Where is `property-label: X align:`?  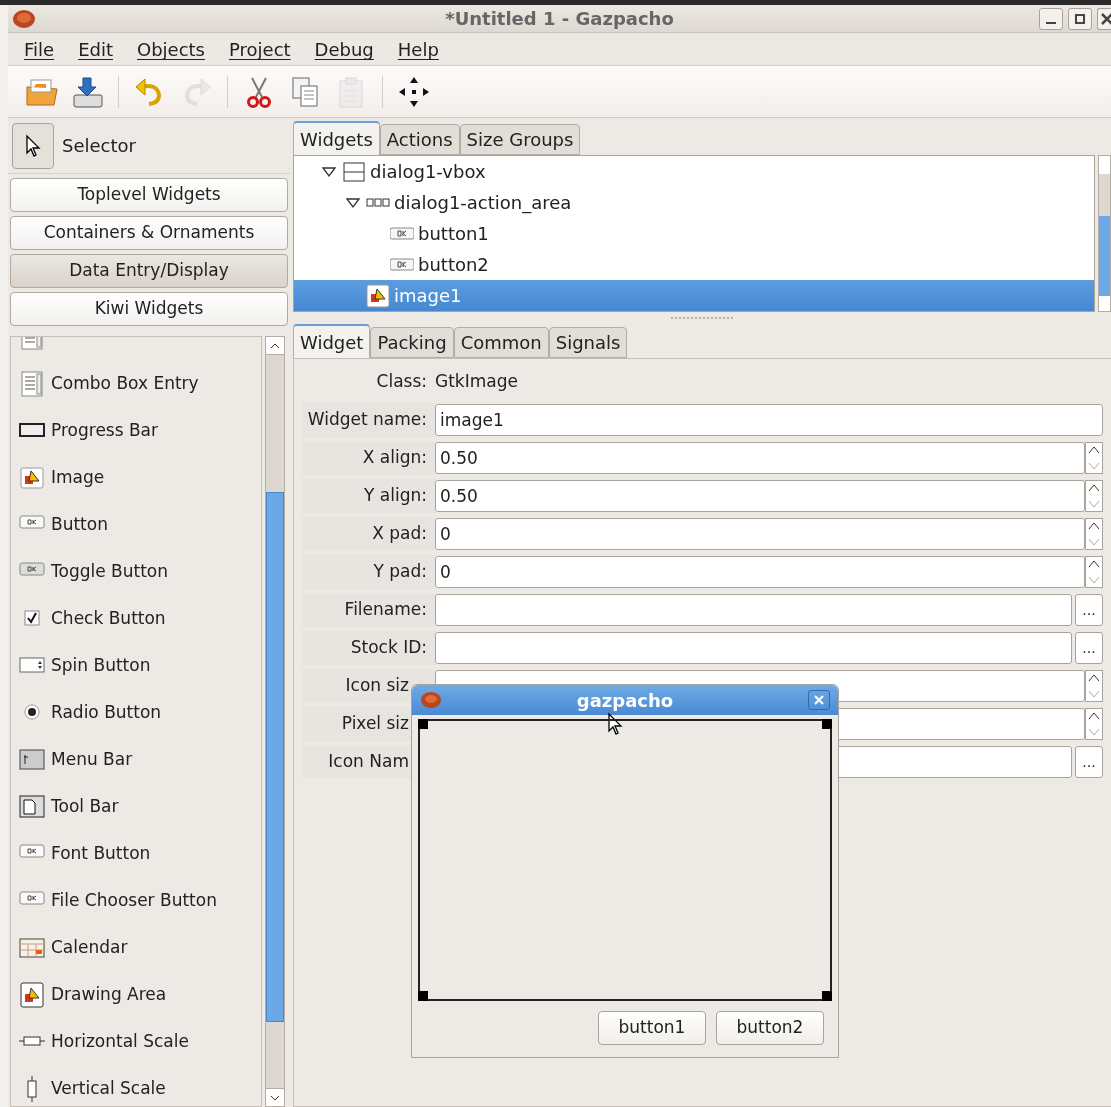
property-label: X align: is located at coordinates (394, 458).